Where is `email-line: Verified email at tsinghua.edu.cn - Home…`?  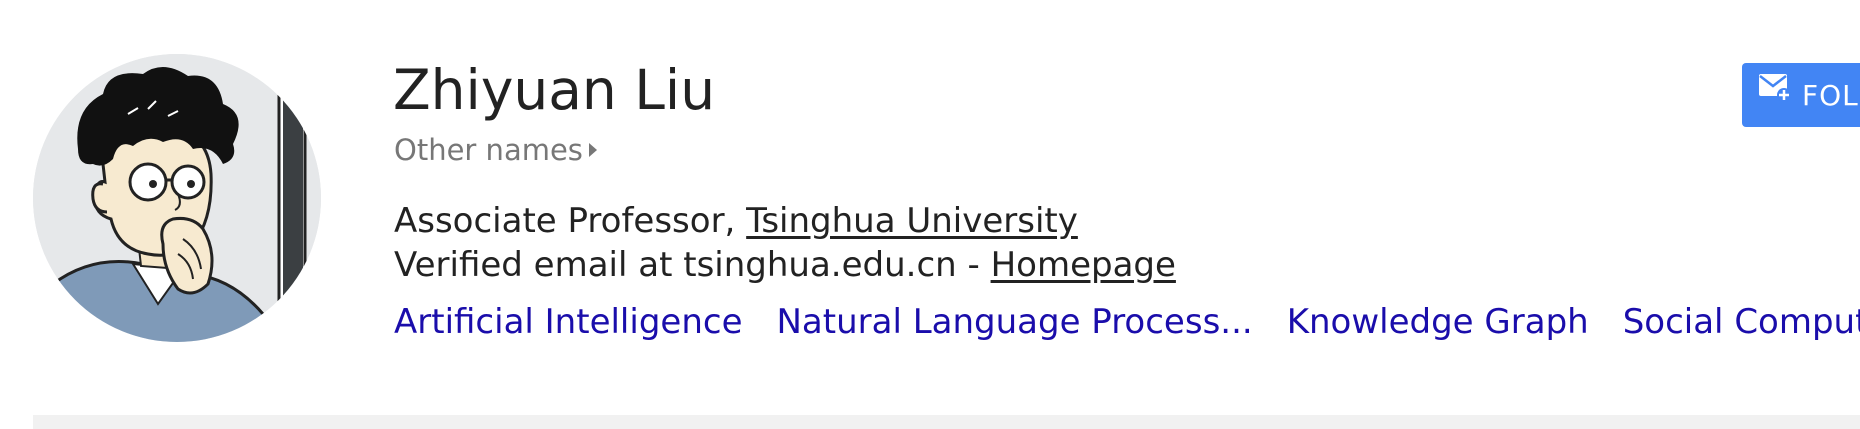 email-line: Verified email at tsinghua.edu.cn - Home… is located at coordinates (785, 265).